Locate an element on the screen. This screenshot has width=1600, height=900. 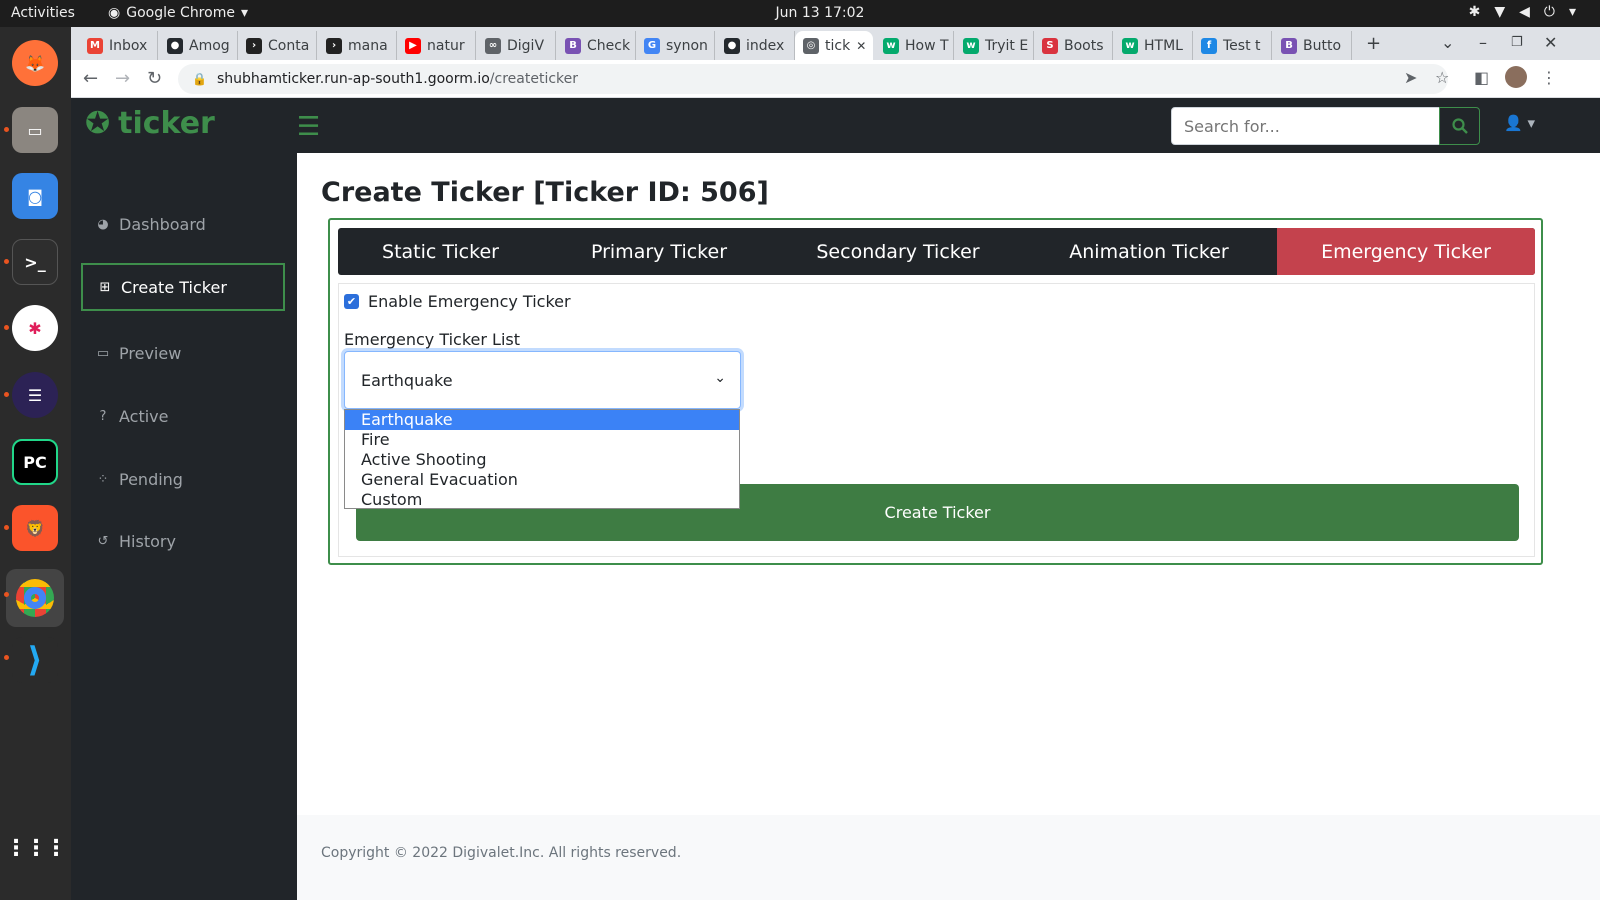
sidebar-item-dashboard: ◕ Dashboard is located at coordinates (183, 224).